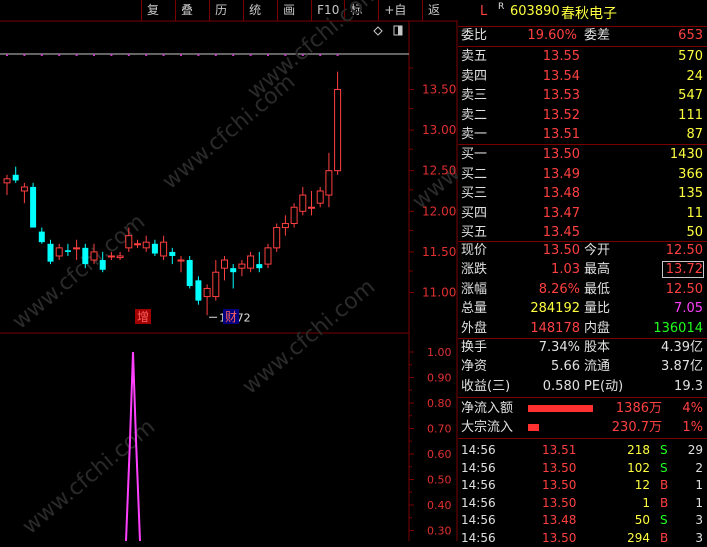 The width and height of the screenshot is (707, 547). Describe the element at coordinates (597, 35) in the screenshot. I see `weicha-label: 委差` at that location.